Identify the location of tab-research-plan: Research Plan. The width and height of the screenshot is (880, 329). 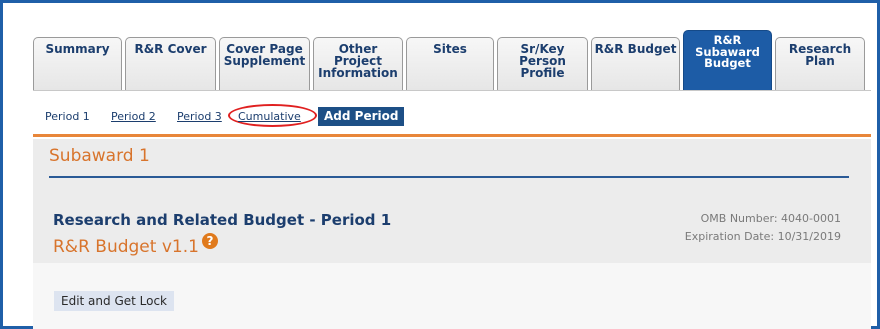
(820, 65).